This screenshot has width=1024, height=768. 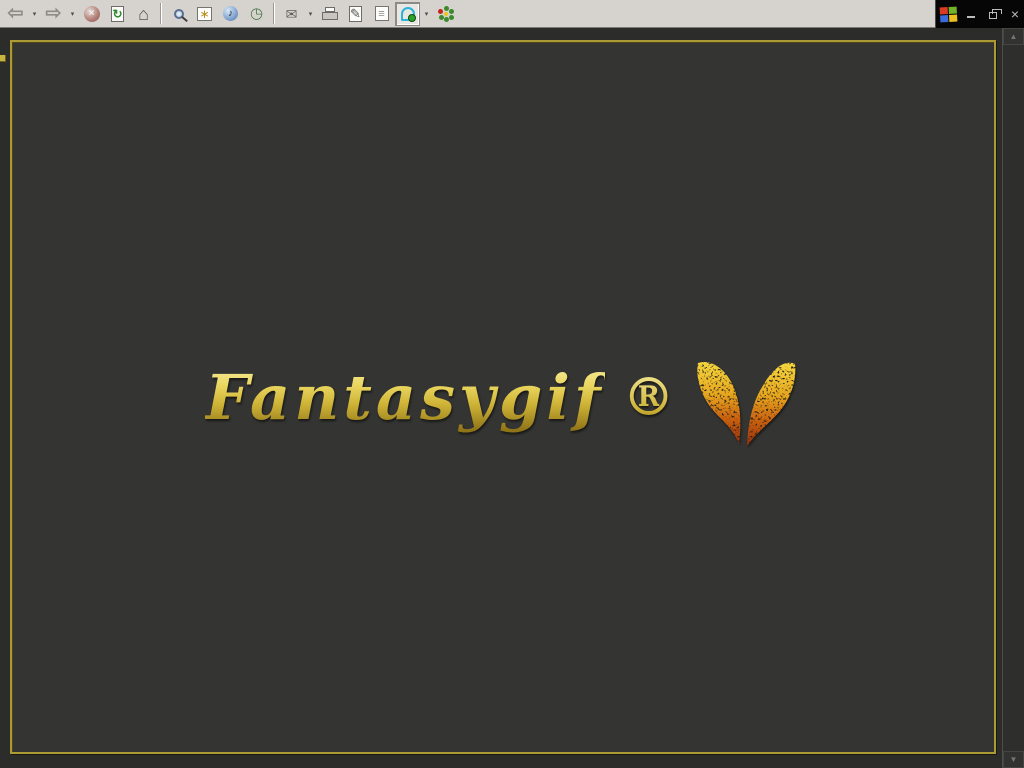 I want to click on home-icon: ⌂, so click(x=143, y=13).